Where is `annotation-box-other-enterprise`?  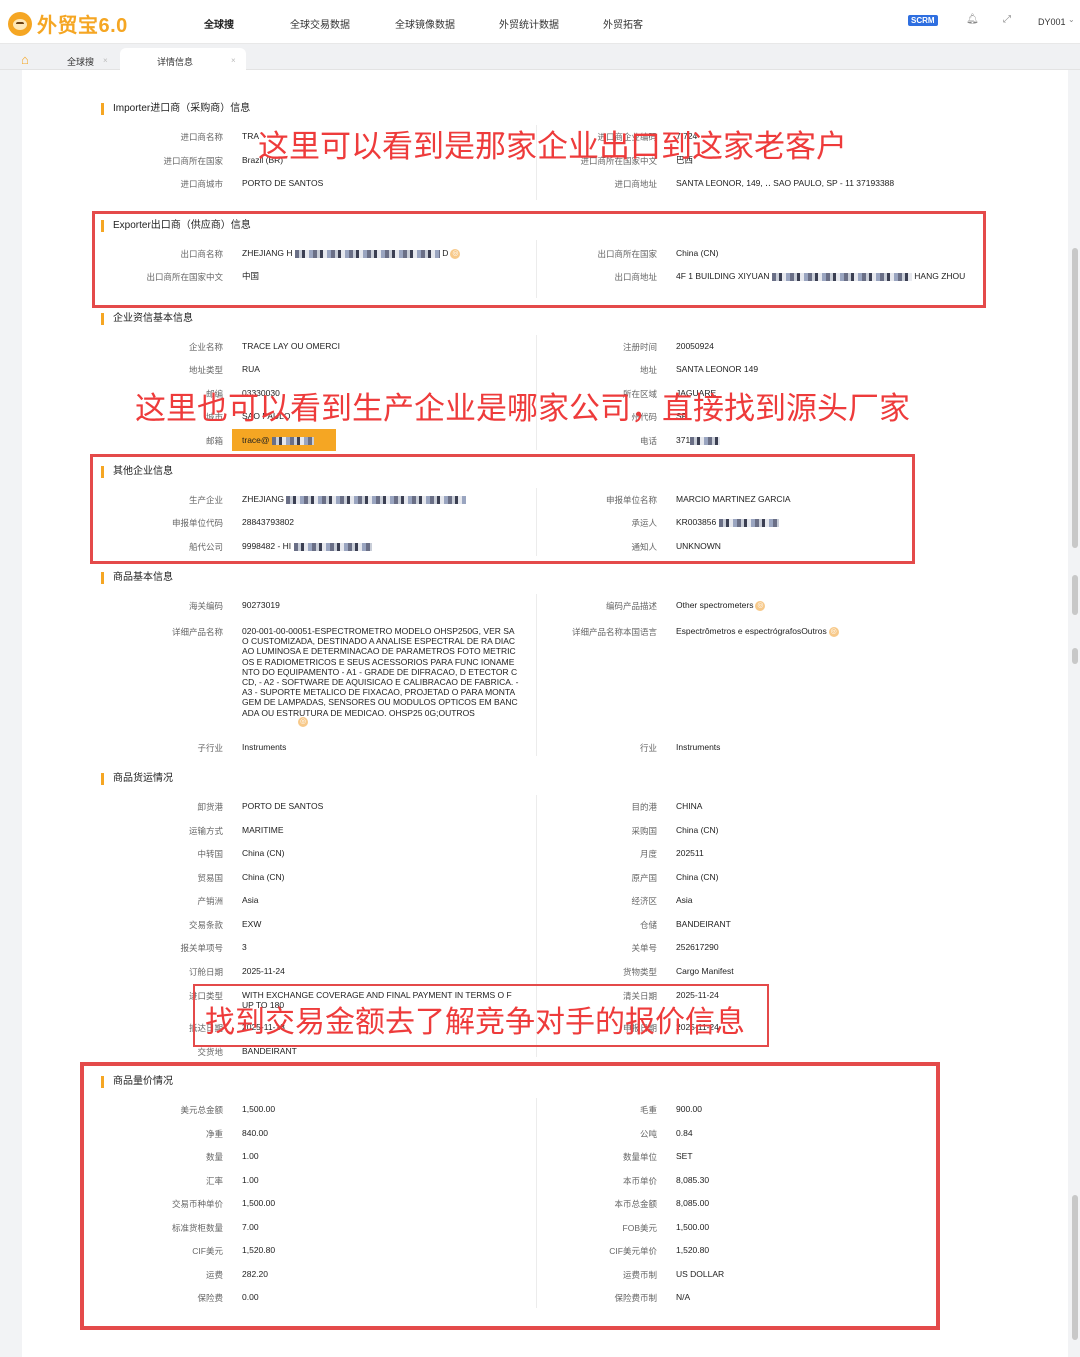 annotation-box-other-enterprise is located at coordinates (502, 509).